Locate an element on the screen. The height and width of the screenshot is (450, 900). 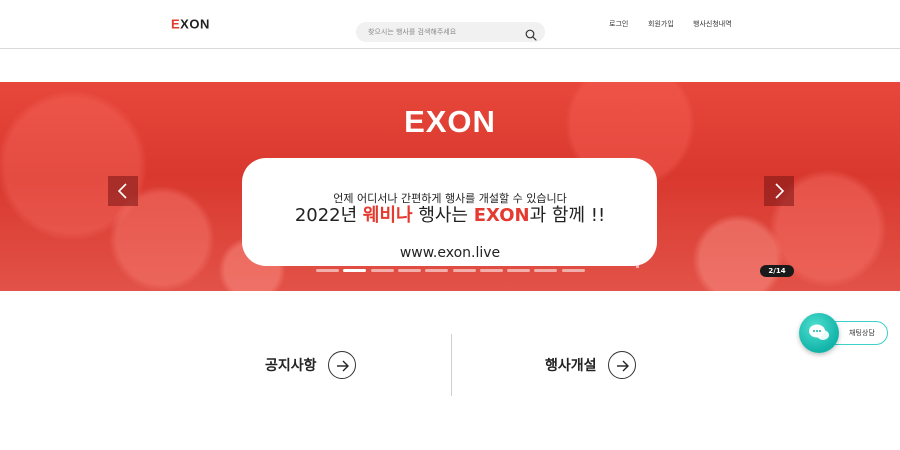
site-header: EXON 로그인 회원가입 행사신청내역 is located at coordinates (450, 24).